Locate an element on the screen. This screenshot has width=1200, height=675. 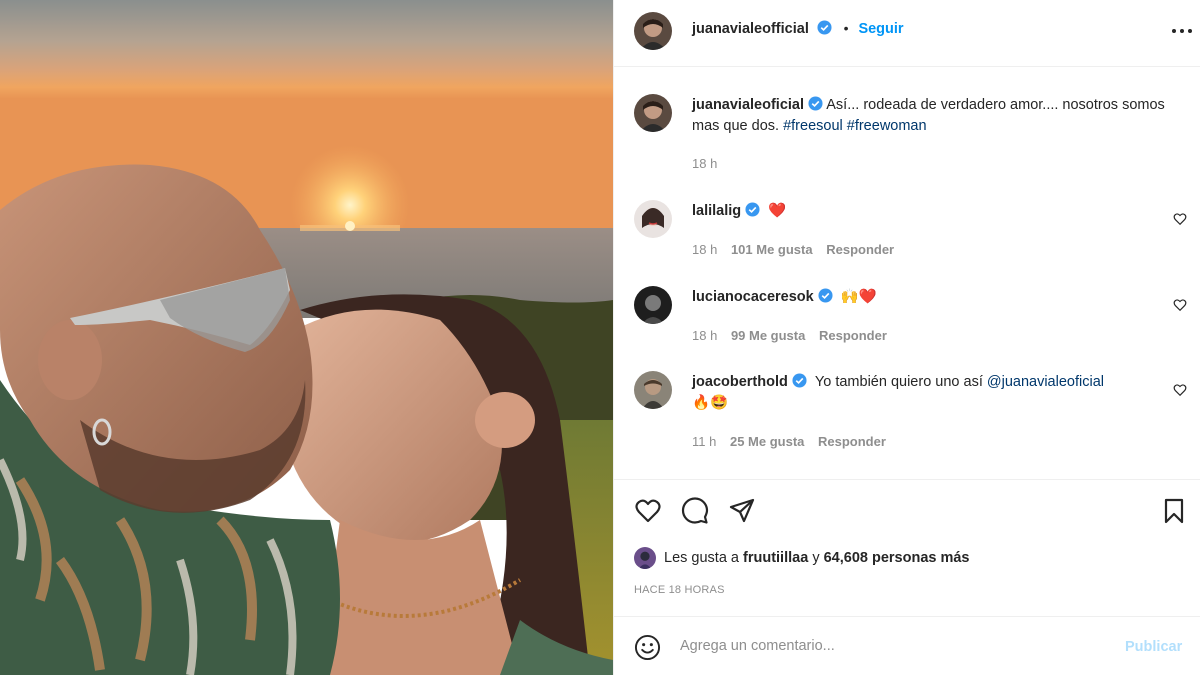
comment-composer: Publicar is located at coordinates (907, 645).